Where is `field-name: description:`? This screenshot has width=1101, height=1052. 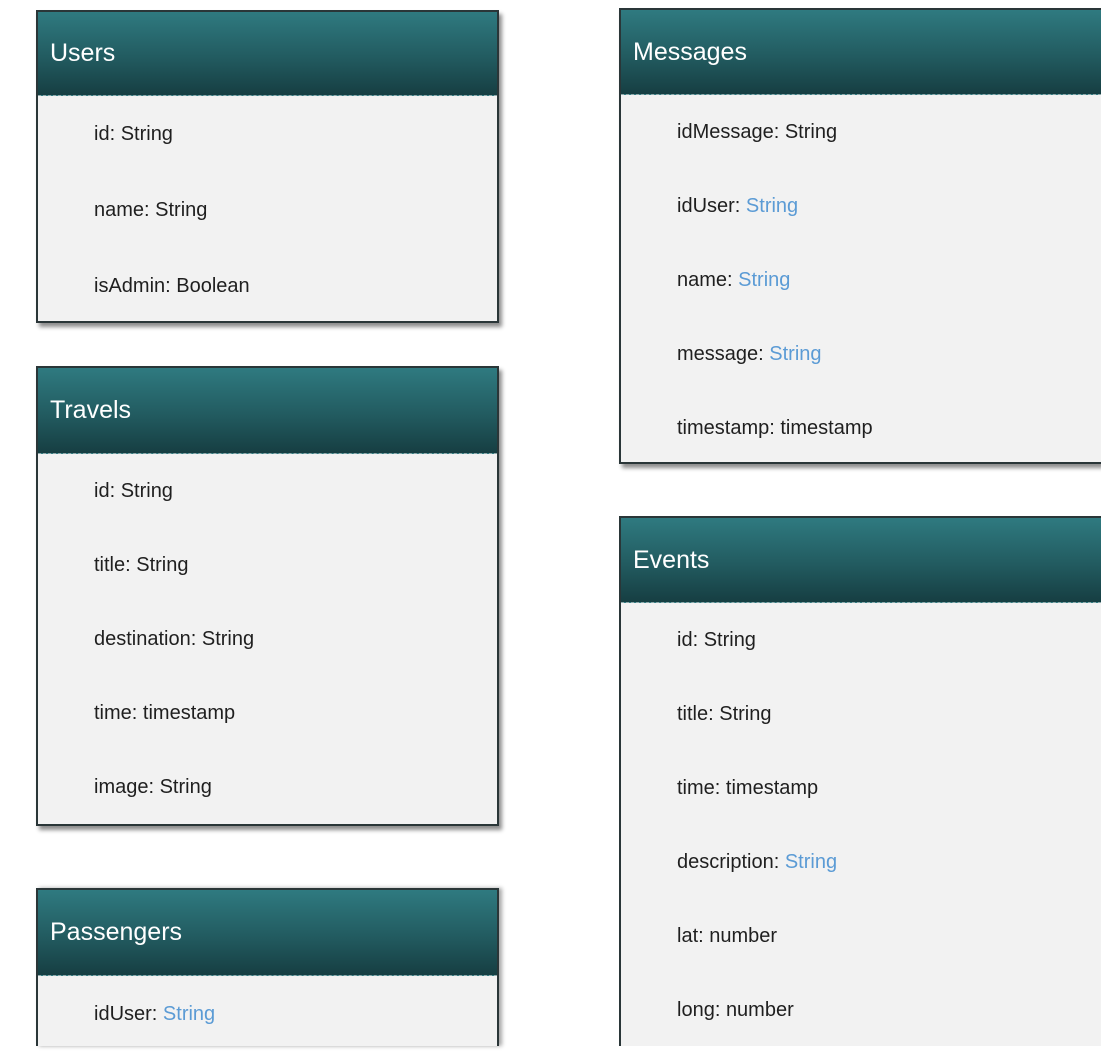
field-name: description: is located at coordinates (728, 861).